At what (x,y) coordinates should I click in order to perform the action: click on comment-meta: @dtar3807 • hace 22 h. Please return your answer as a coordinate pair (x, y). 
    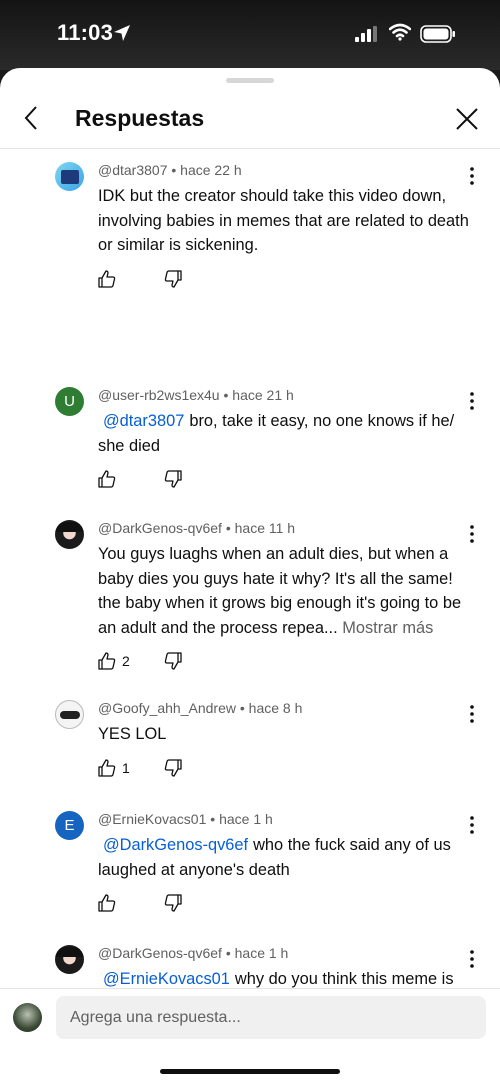
    Looking at the image, I should click on (170, 170).